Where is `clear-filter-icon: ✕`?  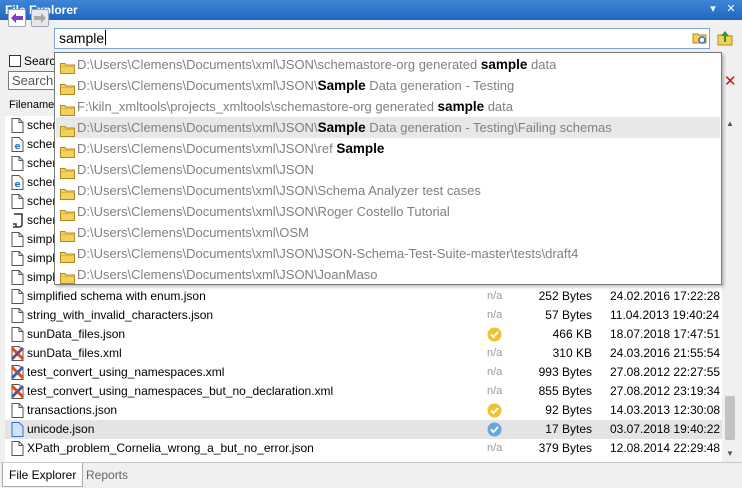 clear-filter-icon: ✕ is located at coordinates (730, 81).